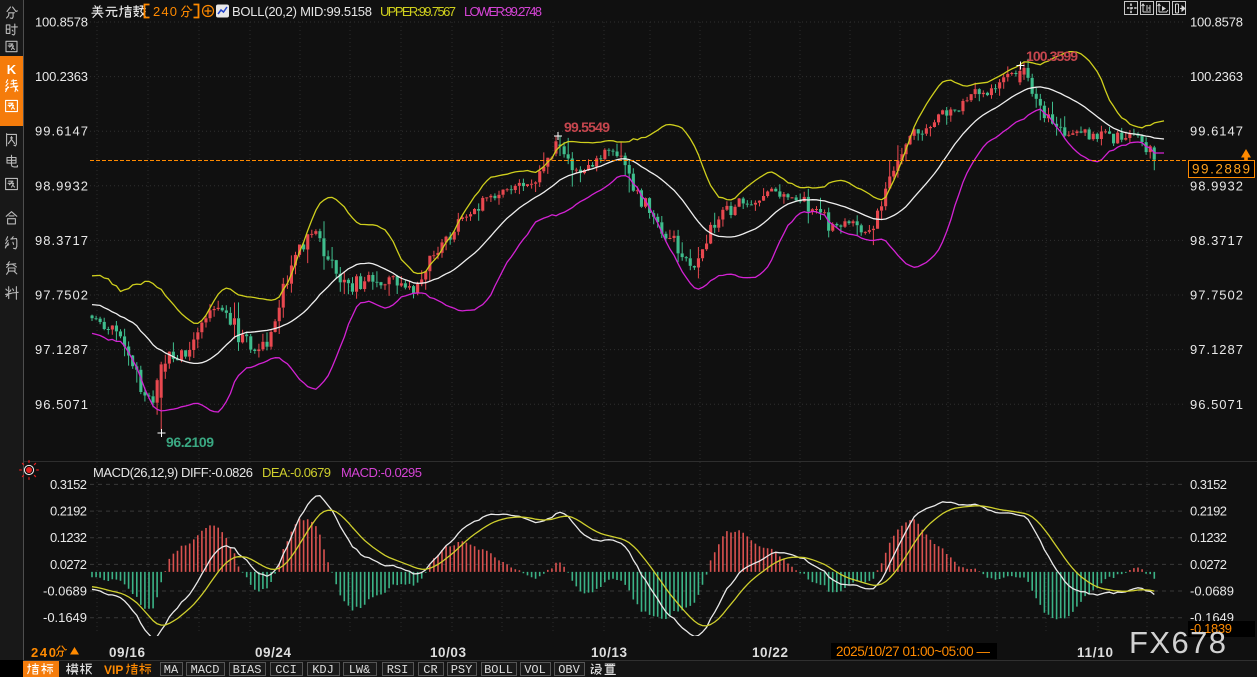  I want to click on svg-text: K, so click(12, 69).